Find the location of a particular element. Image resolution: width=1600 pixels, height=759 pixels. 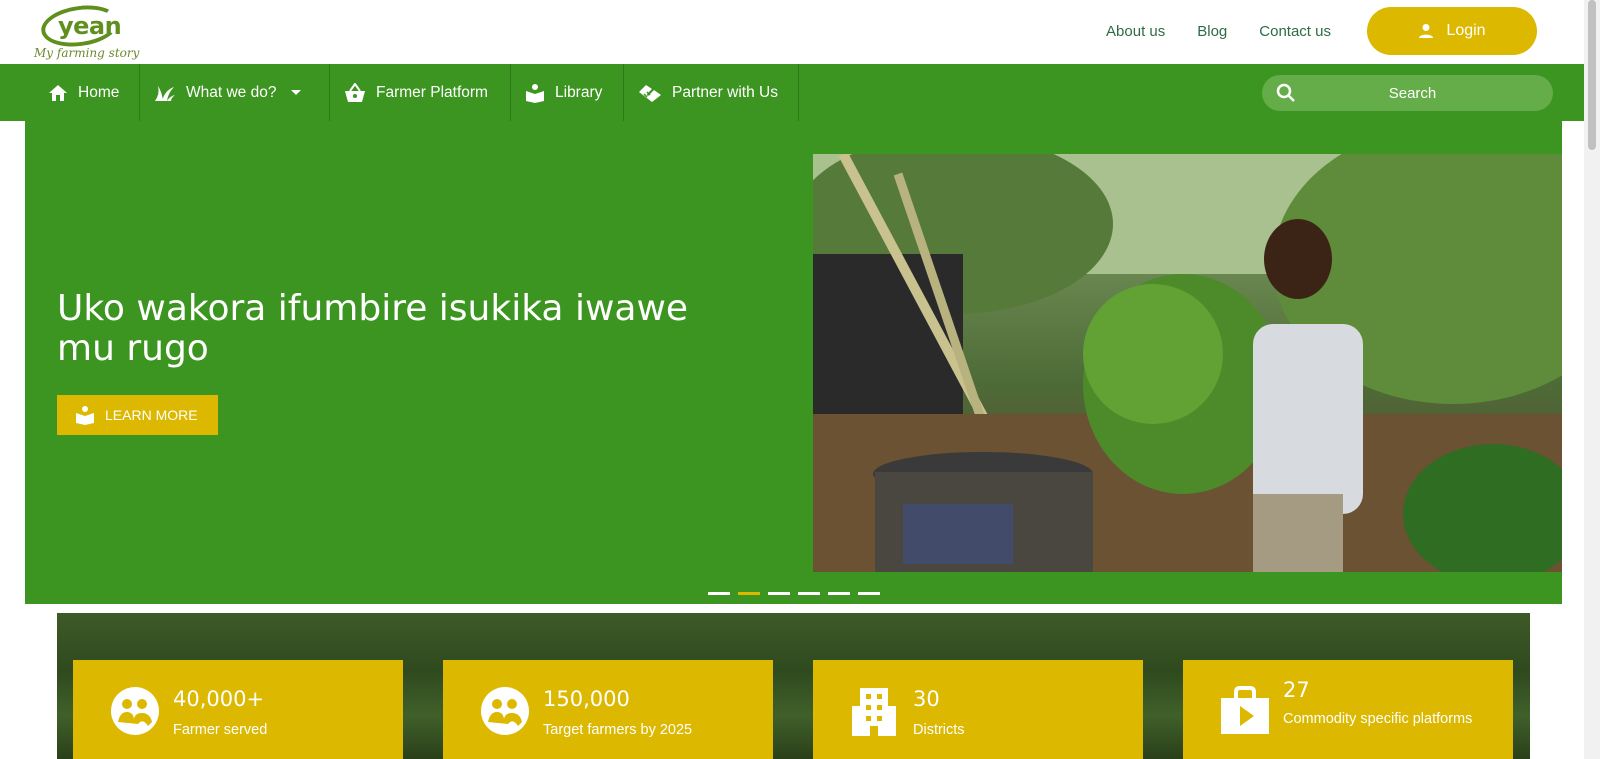

search-icon is located at coordinates (1285, 92).